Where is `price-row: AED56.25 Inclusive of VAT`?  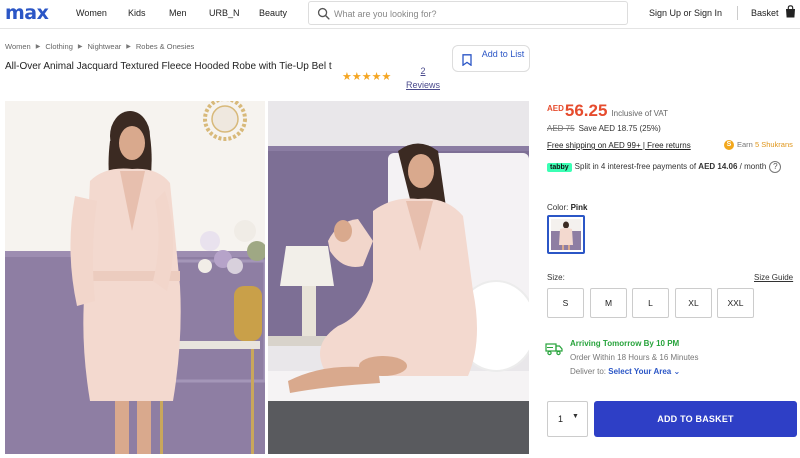 price-row: AED56.25 Inclusive of VAT is located at coordinates (607, 111).